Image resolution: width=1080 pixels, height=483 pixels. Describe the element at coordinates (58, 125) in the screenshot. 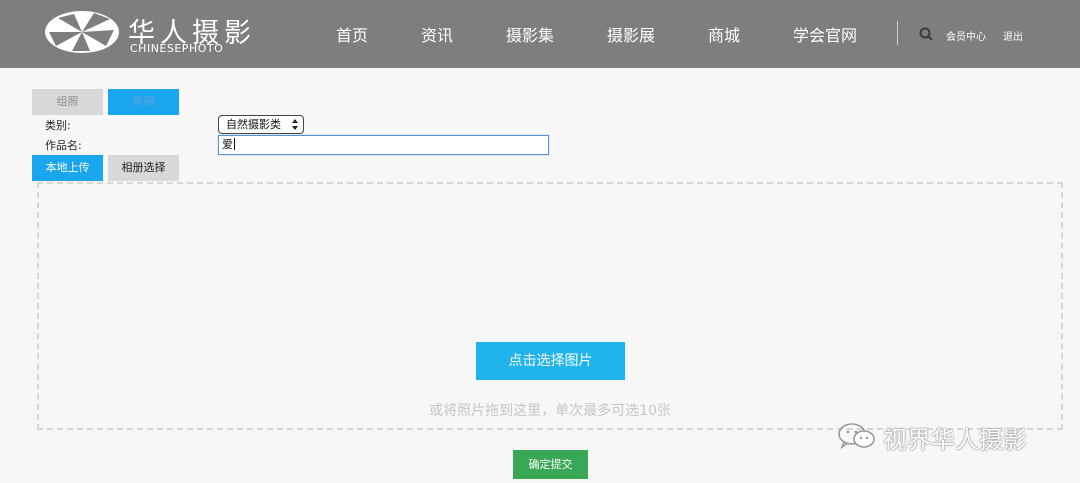

I see `category-label: 类别:` at that location.